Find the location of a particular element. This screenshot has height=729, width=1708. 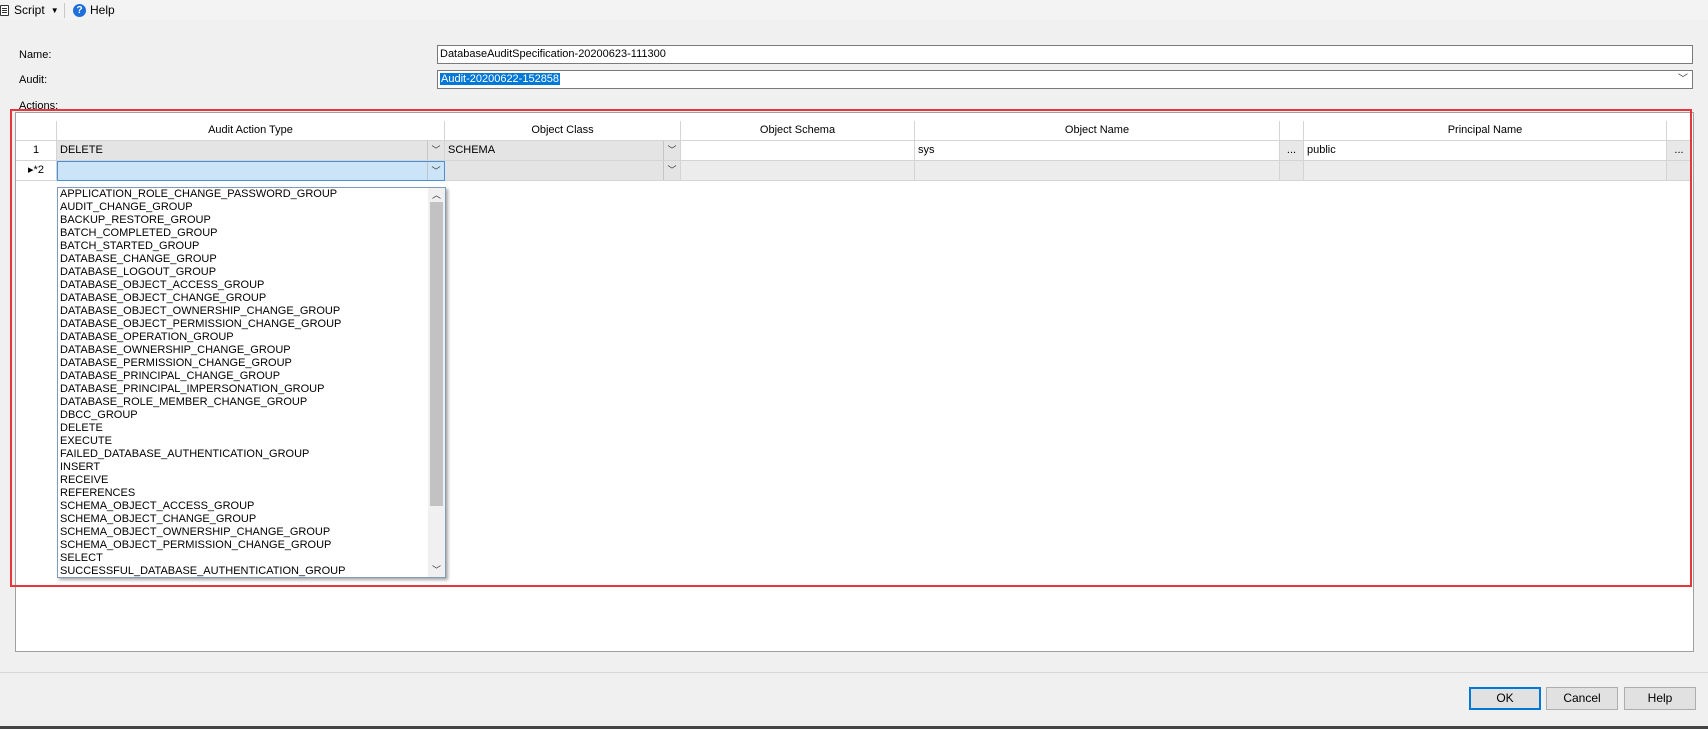

cancel-button: Cancel is located at coordinates (1582, 698).